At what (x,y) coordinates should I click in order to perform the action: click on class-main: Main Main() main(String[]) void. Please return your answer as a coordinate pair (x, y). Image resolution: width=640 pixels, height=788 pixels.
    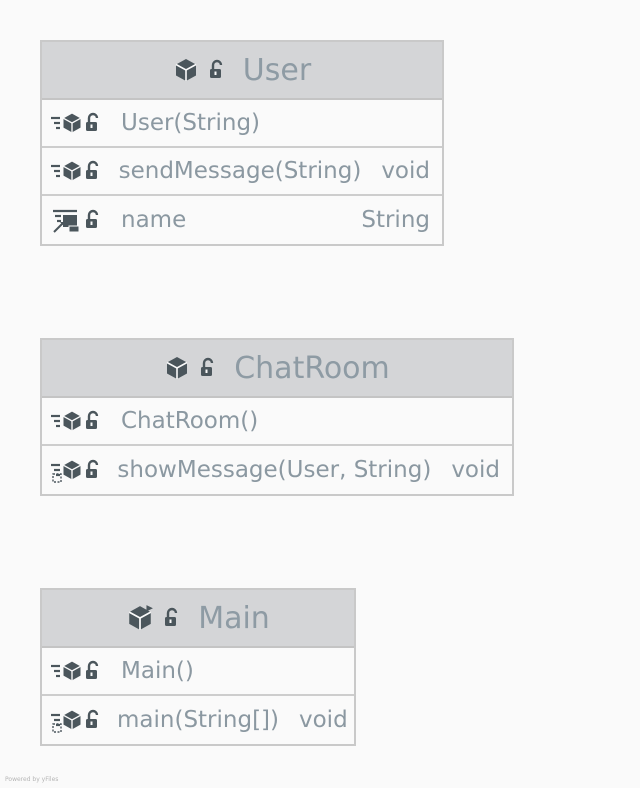
    Looking at the image, I should click on (198, 667).